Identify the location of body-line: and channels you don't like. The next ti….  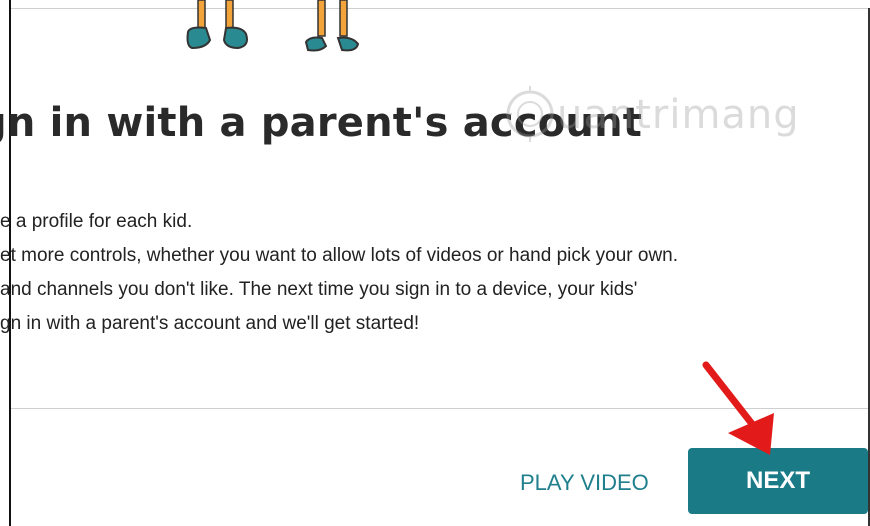
(319, 289).